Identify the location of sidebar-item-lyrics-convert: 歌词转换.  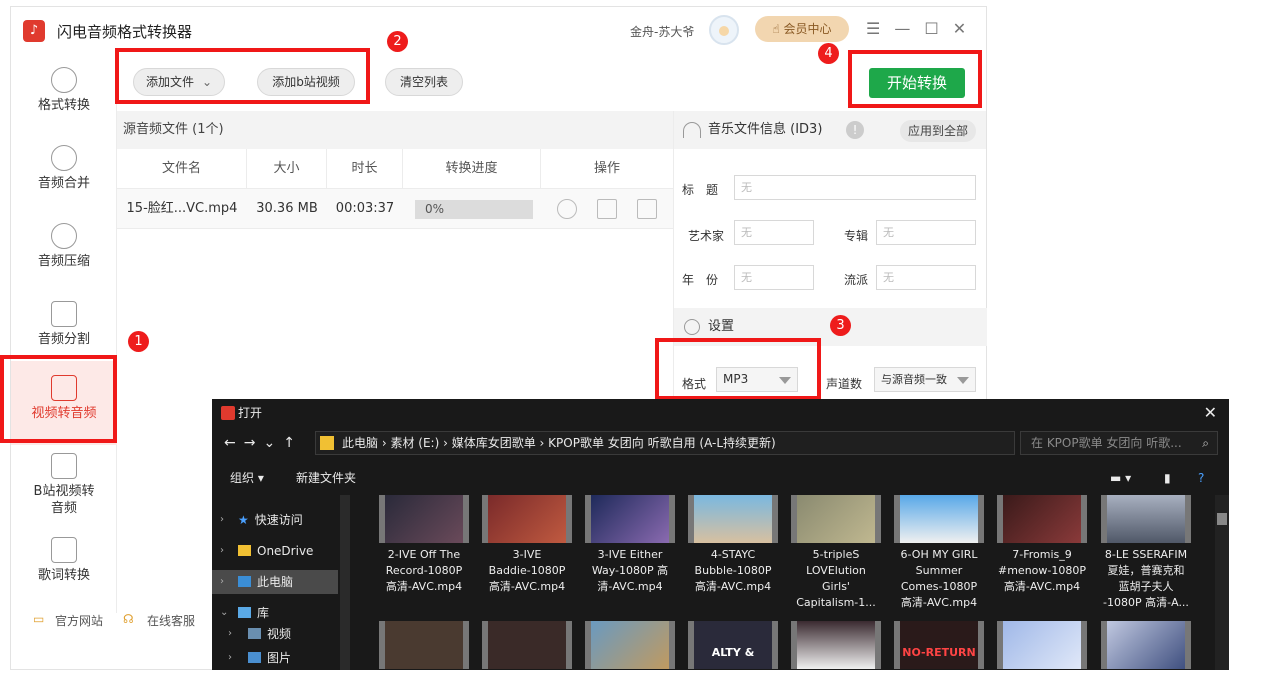
(64, 568).